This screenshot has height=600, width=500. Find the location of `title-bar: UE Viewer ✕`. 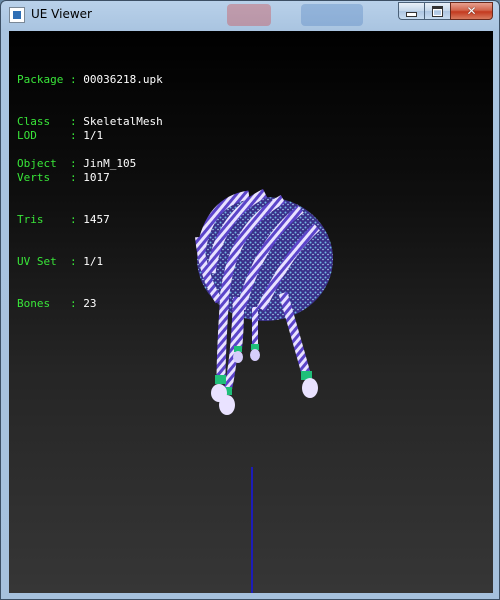

title-bar: UE Viewer ✕ is located at coordinates (250, 16).